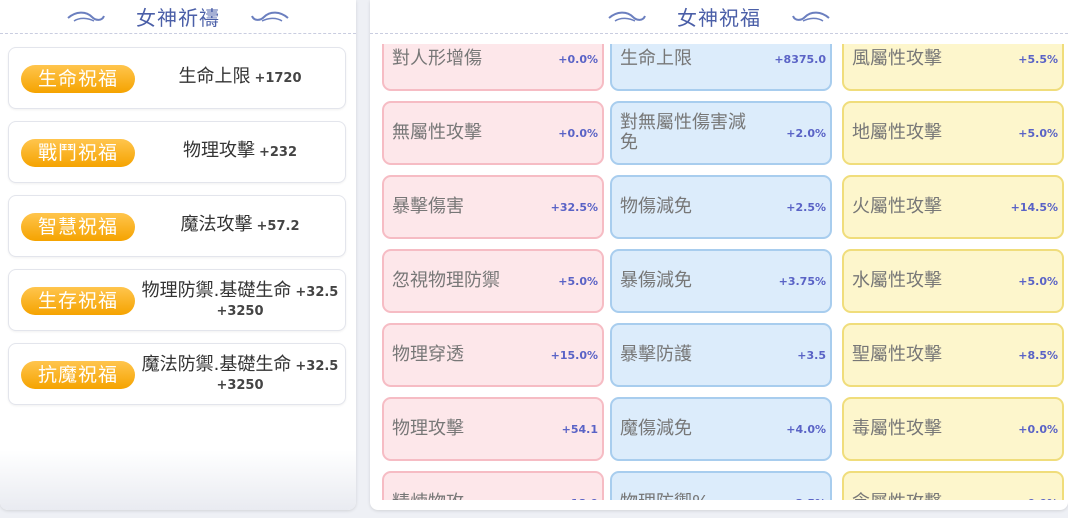 The image size is (1068, 518). I want to click on stat-cell: 水屬性攻擊 +5.0%, so click(953, 281).